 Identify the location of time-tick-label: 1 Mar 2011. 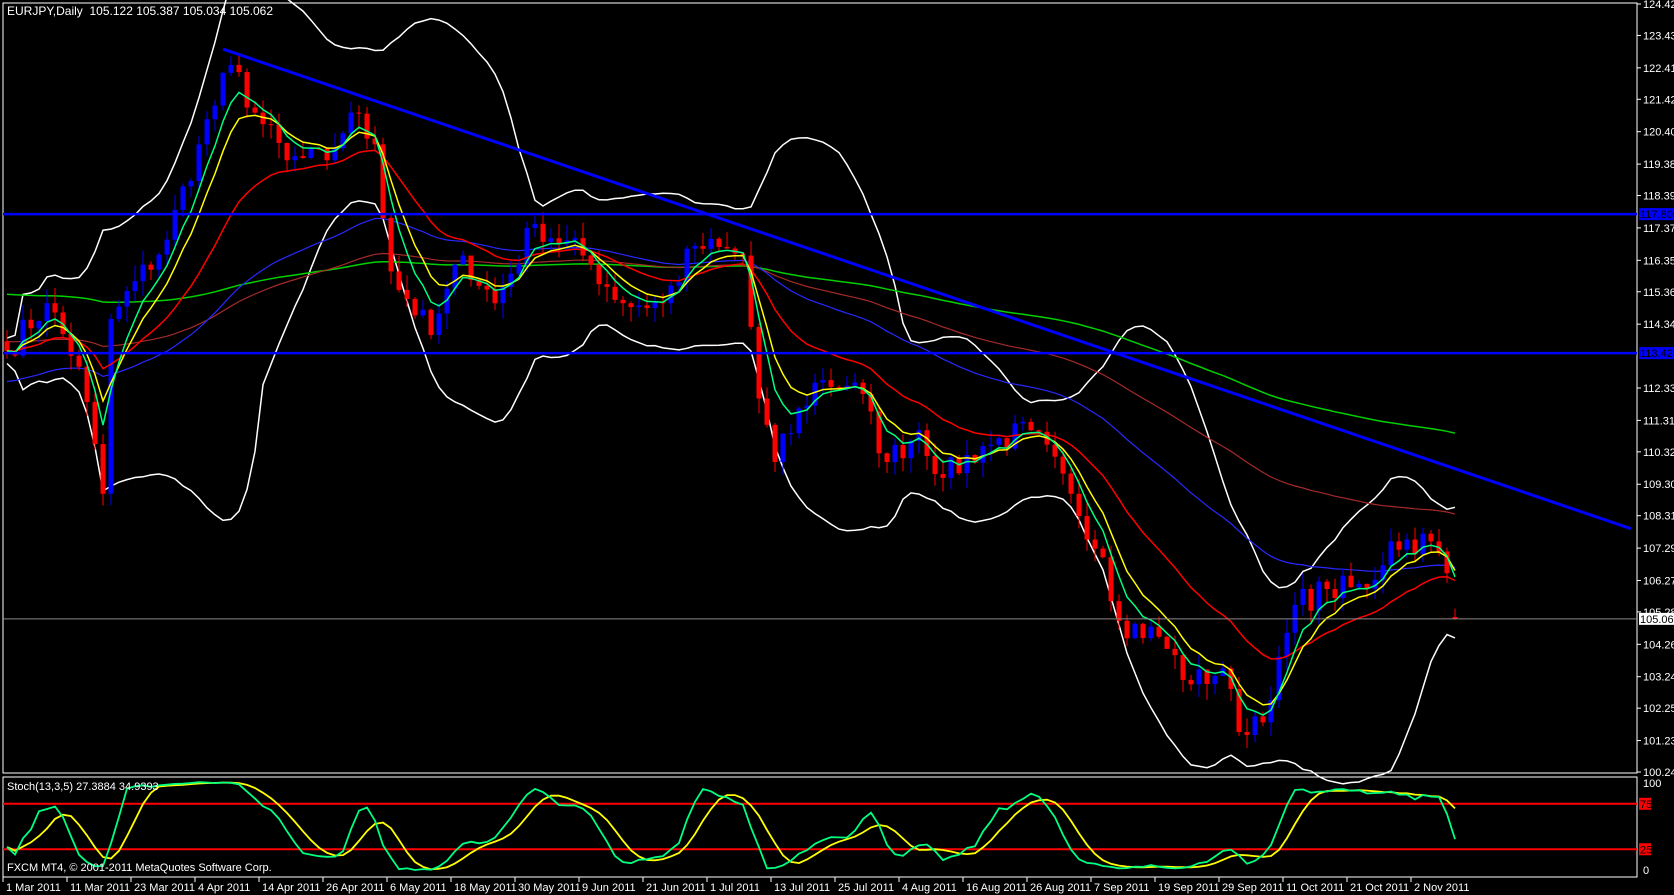
(33, 888).